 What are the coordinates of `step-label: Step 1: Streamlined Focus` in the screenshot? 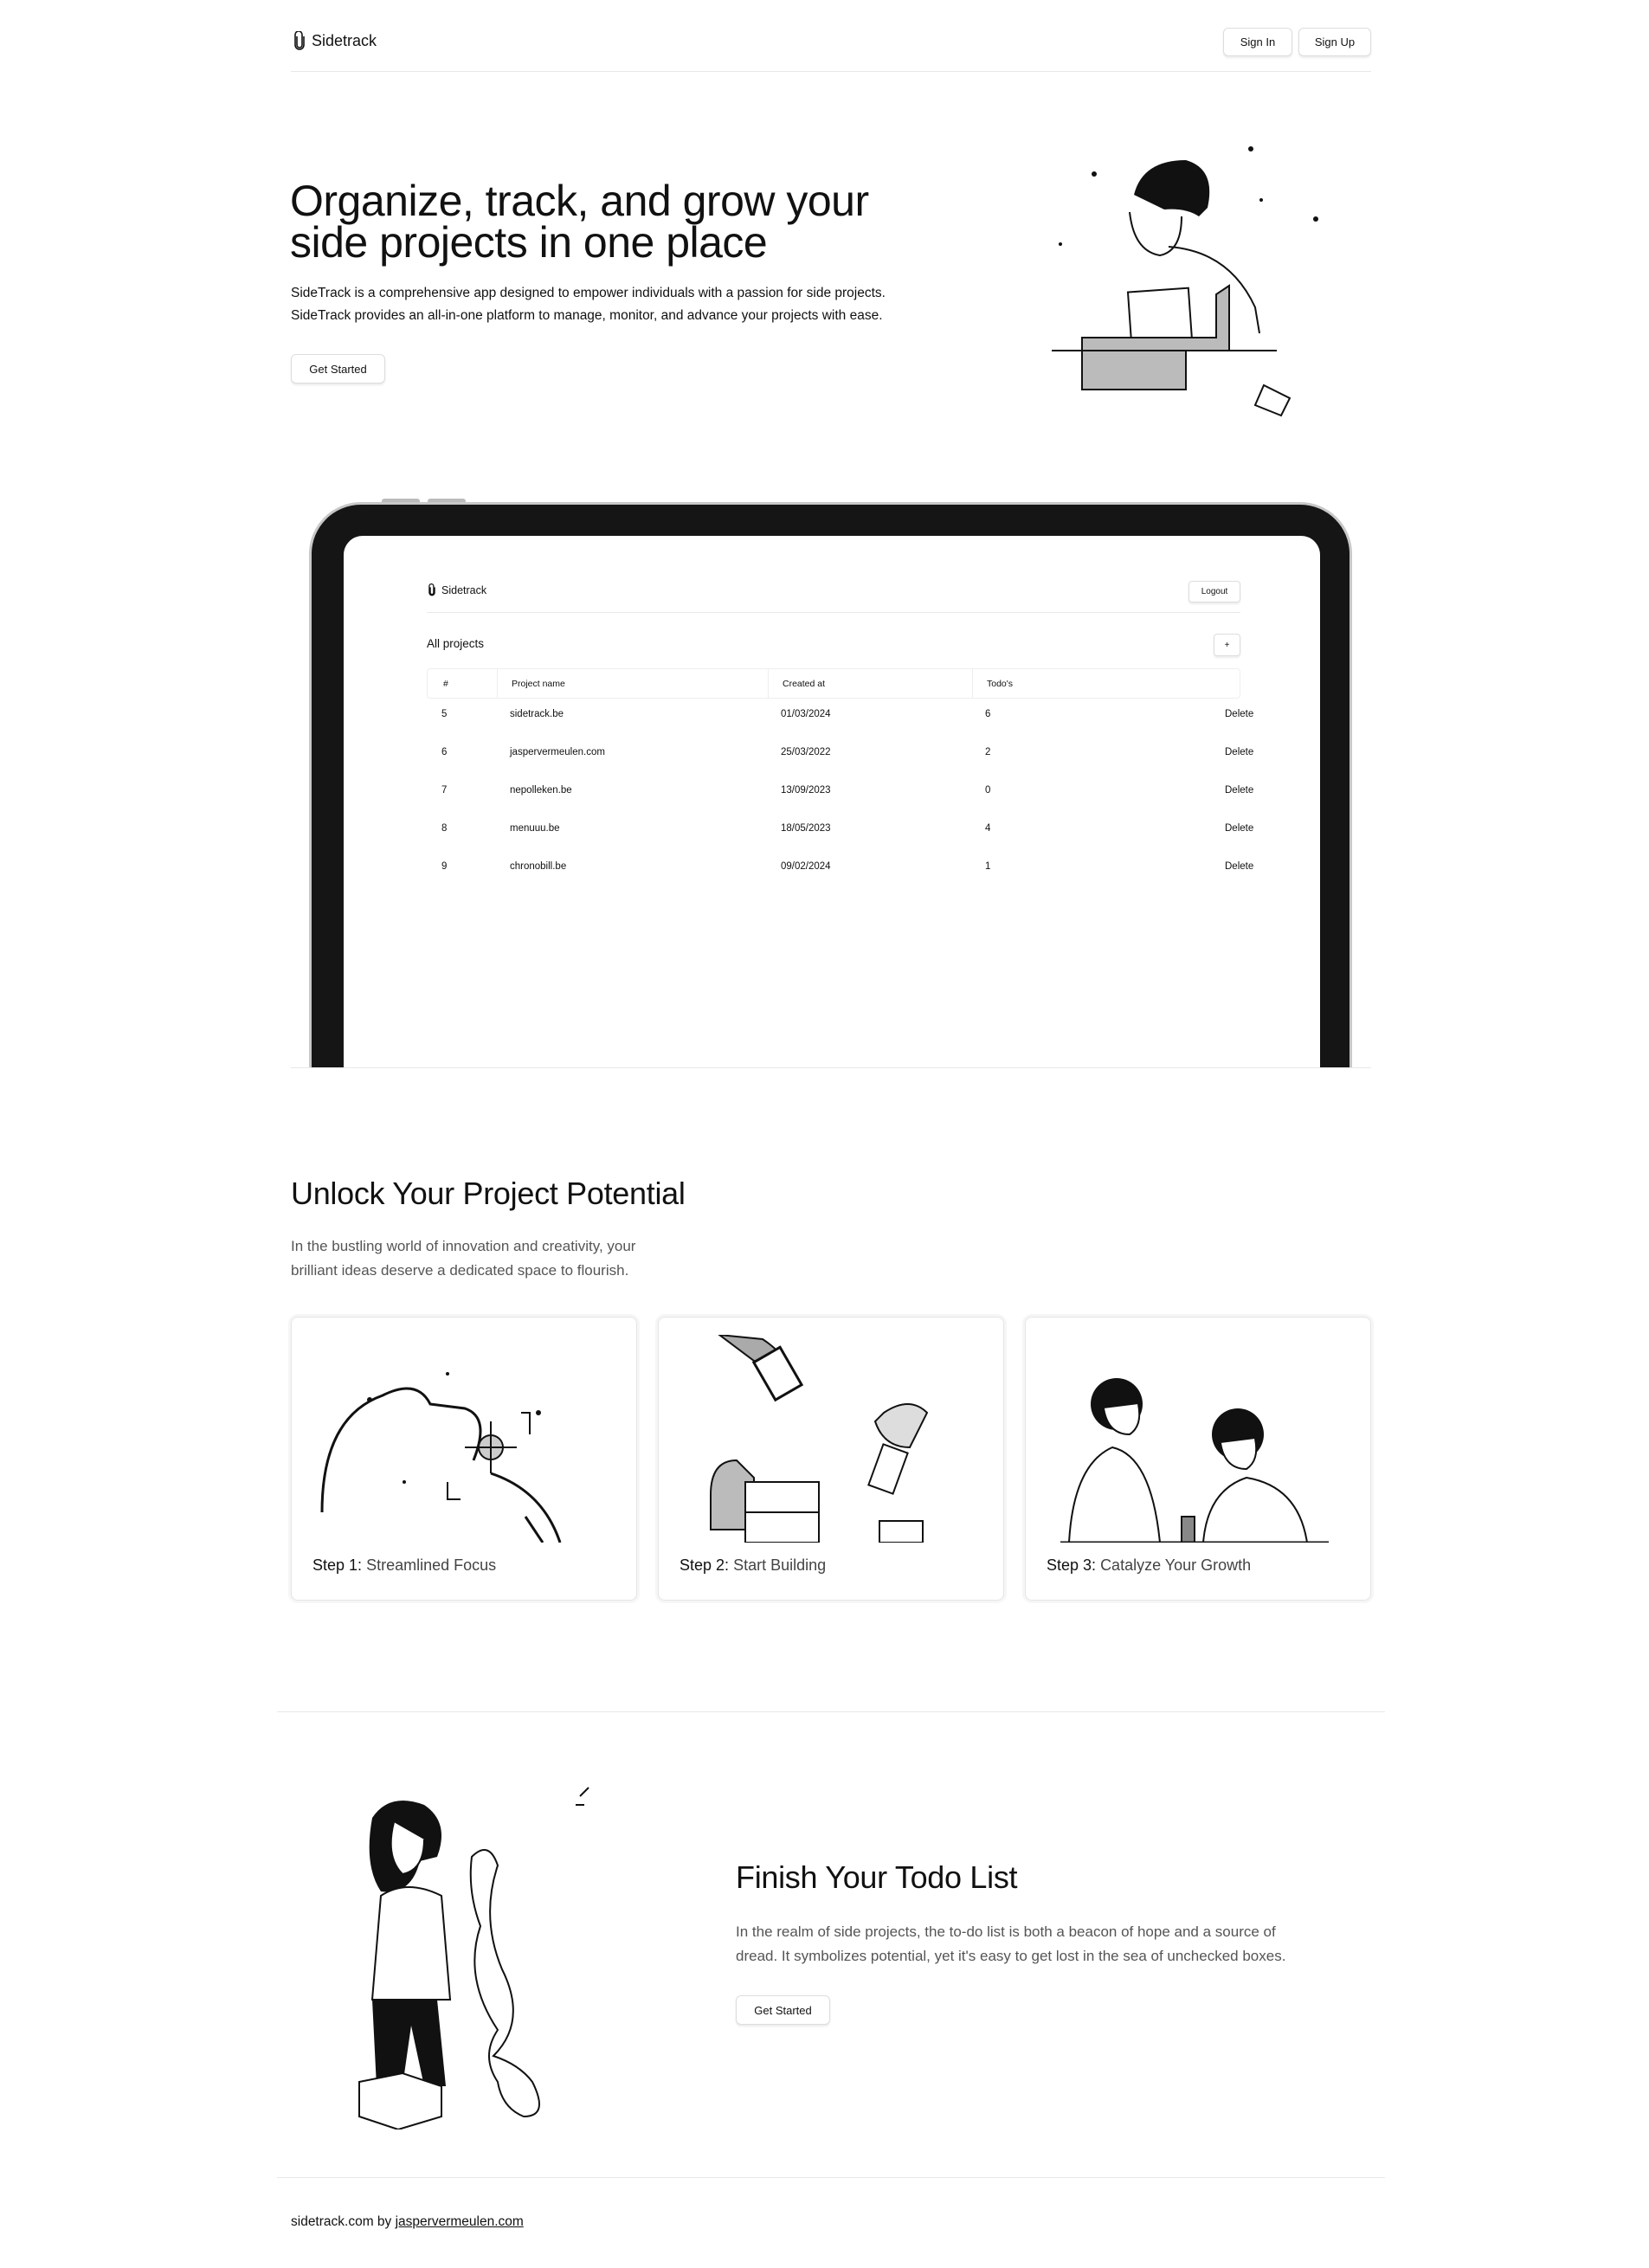 It's located at (404, 1565).